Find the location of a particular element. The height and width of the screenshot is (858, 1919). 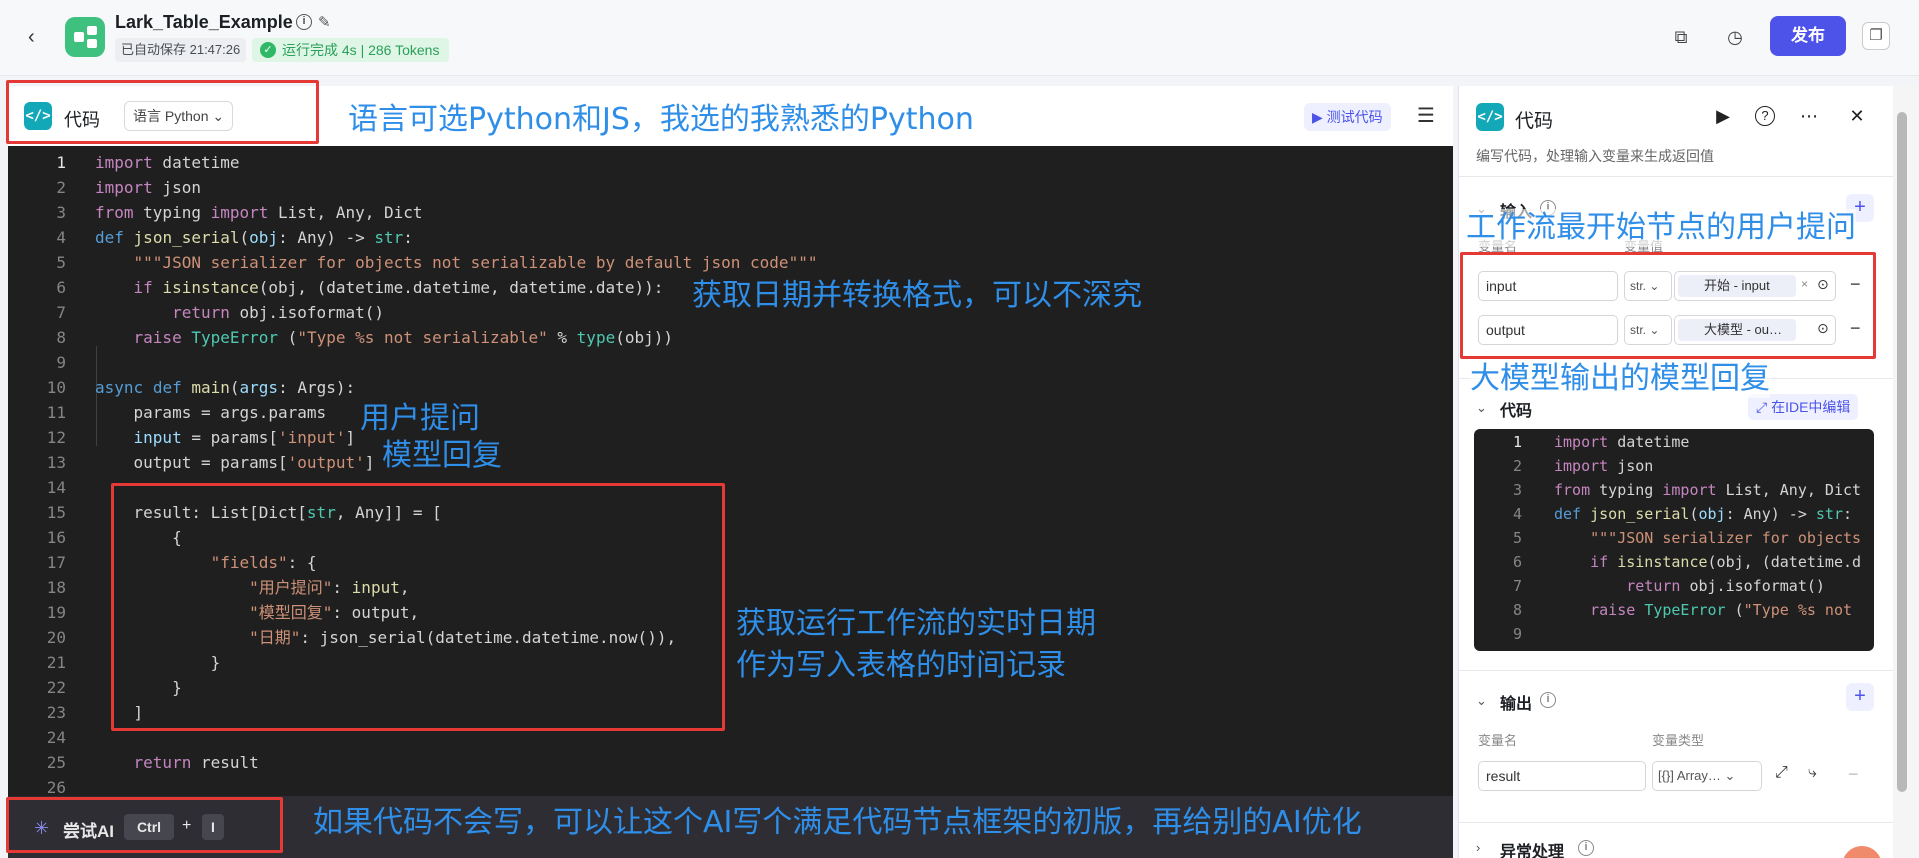

line-number: 20 is located at coordinates (56, 637).